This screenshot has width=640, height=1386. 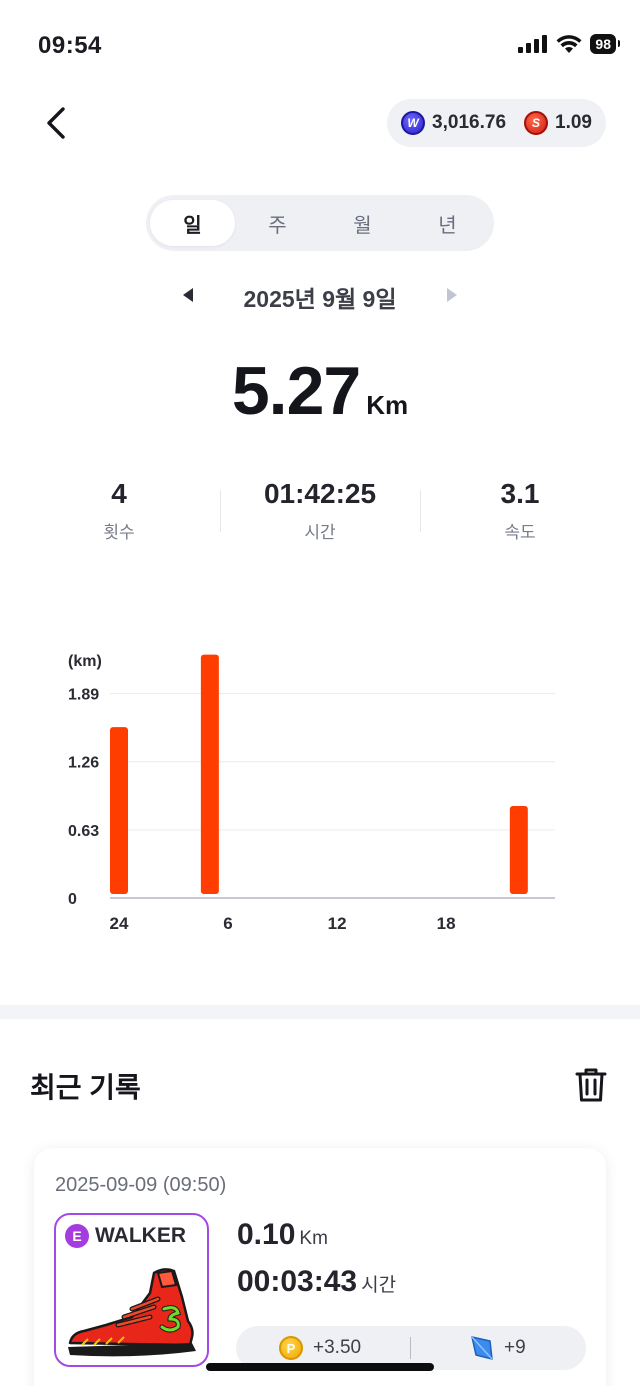 I want to click on cellular-signal-icon, so click(x=533, y=44).